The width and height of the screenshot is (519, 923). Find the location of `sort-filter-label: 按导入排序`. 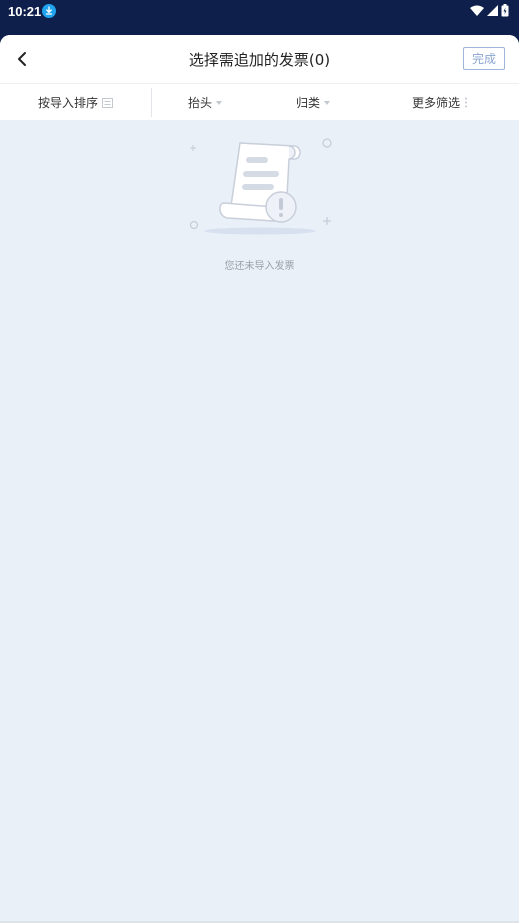

sort-filter-label: 按导入排序 is located at coordinates (68, 103).